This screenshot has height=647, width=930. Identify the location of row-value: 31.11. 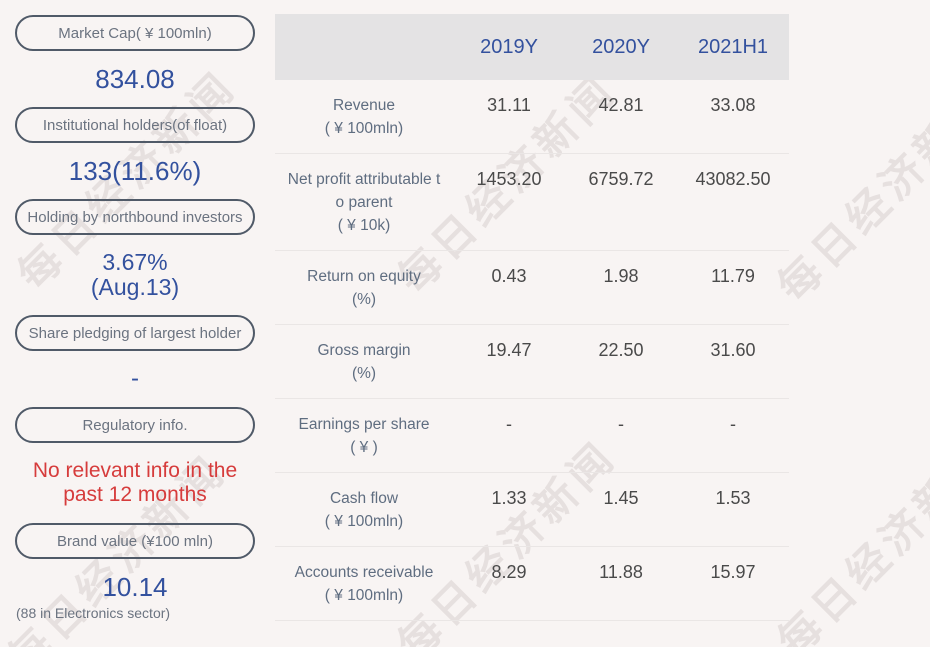
(509, 105).